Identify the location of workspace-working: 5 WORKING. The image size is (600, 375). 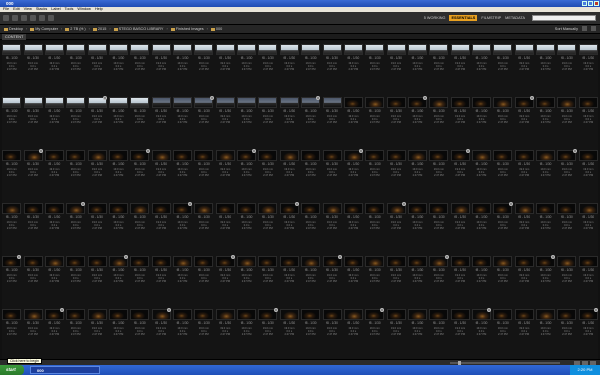
(435, 18).